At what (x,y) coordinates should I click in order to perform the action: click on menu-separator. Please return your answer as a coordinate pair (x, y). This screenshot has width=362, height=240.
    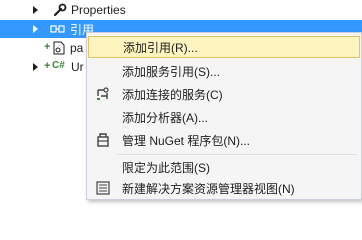
    Looking at the image, I should click on (237, 154).